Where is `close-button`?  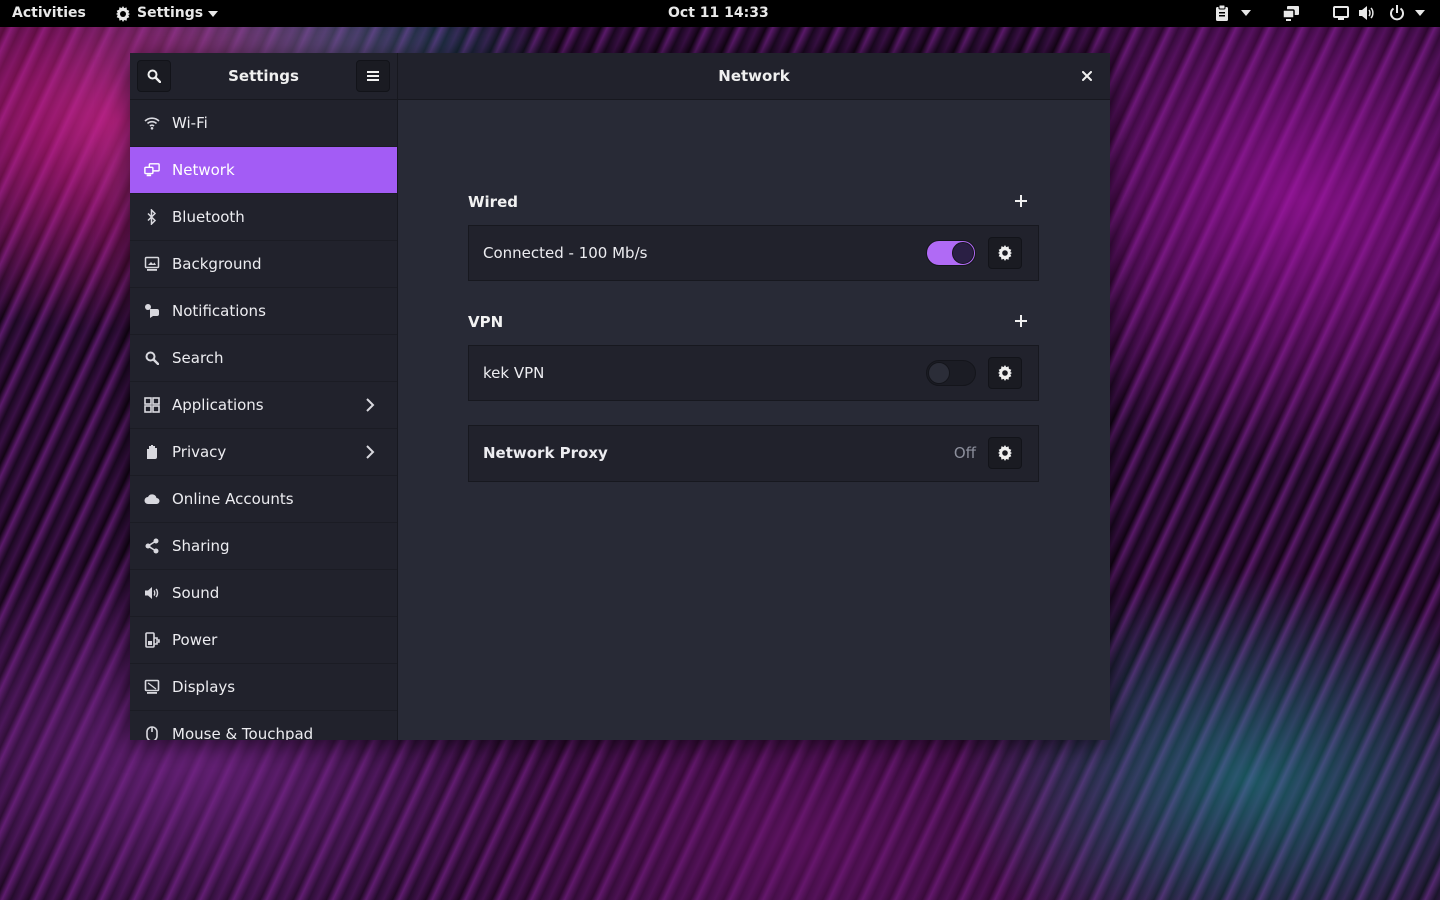 close-button is located at coordinates (1087, 76).